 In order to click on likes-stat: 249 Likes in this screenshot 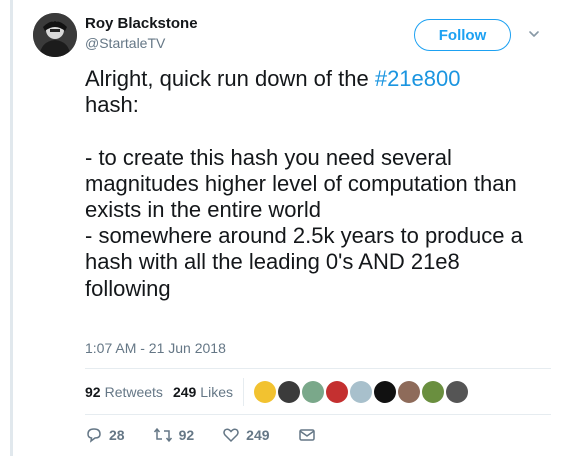, I will do `click(203, 392)`.